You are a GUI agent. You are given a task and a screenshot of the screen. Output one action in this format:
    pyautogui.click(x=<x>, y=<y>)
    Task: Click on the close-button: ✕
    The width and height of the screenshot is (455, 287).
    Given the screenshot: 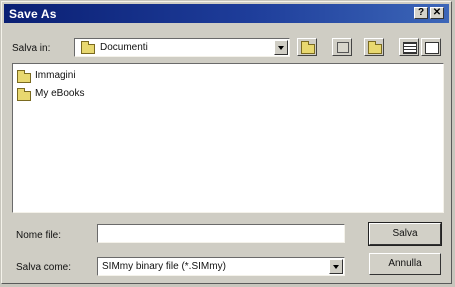 What is the action you would take?
    pyautogui.click(x=437, y=13)
    